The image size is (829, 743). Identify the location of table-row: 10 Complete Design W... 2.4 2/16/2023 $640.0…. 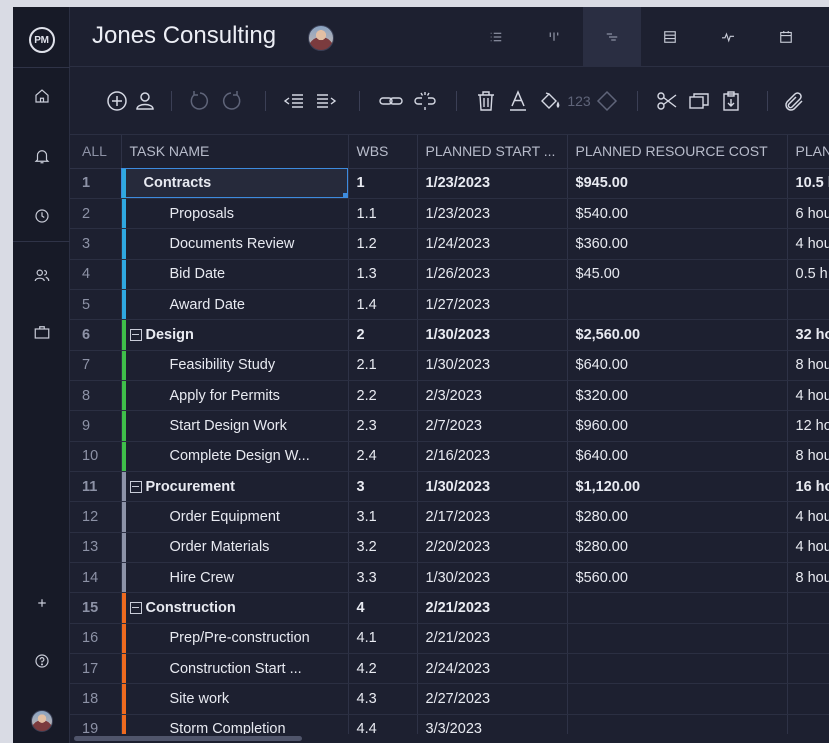
(449, 456).